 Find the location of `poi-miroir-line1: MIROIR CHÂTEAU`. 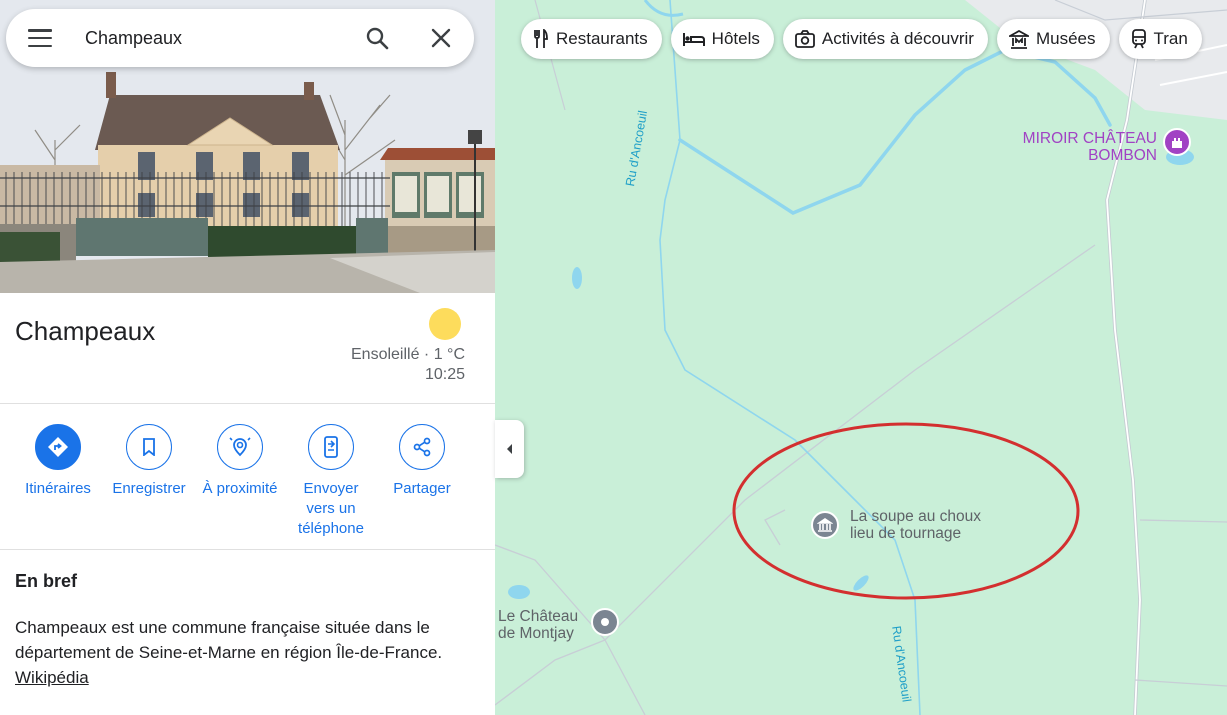

poi-miroir-line1: MIROIR CHÂTEAU is located at coordinates (1089, 138).